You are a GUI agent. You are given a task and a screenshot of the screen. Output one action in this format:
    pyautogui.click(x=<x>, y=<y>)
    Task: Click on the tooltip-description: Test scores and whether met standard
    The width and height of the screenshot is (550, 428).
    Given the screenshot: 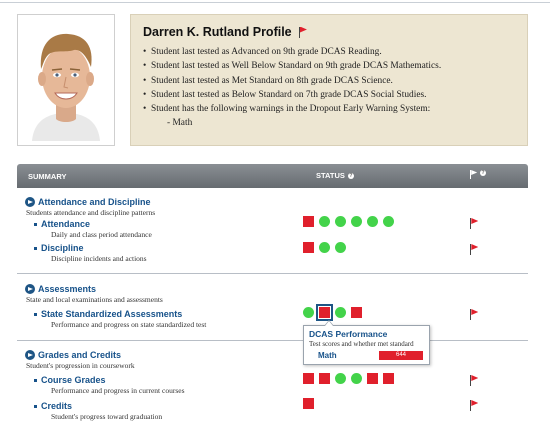 What is the action you would take?
    pyautogui.click(x=361, y=344)
    